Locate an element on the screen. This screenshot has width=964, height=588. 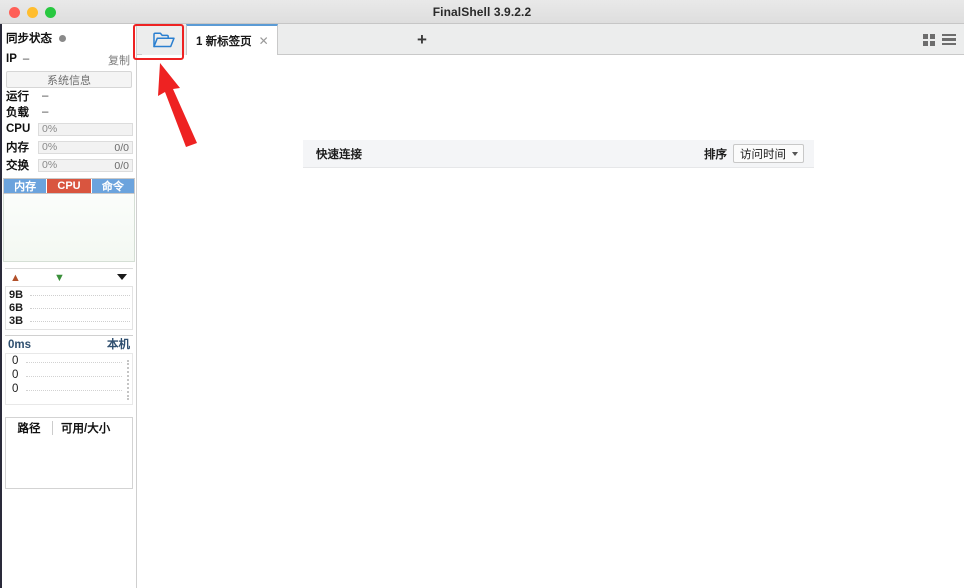
load-label: 负载 is located at coordinates (17, 113).